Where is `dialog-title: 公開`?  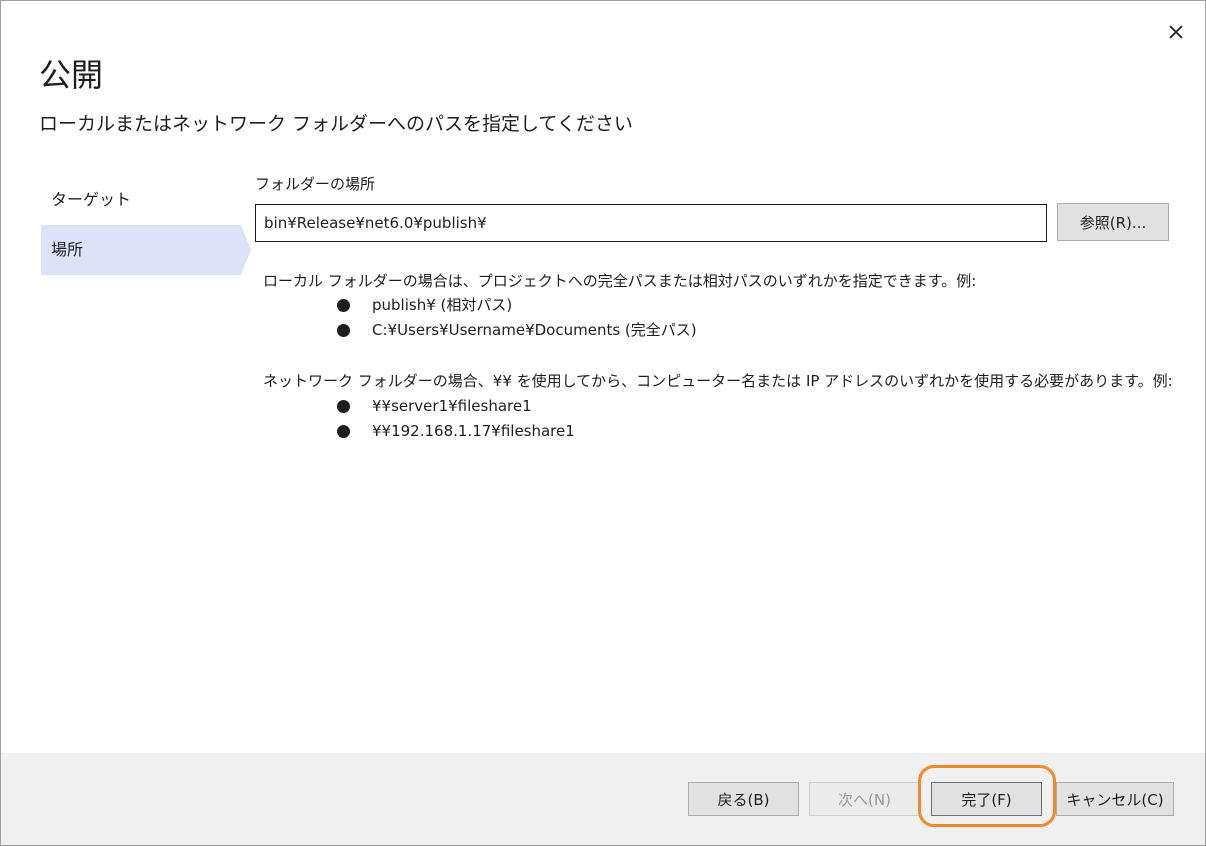 dialog-title: 公開 is located at coordinates (71, 75).